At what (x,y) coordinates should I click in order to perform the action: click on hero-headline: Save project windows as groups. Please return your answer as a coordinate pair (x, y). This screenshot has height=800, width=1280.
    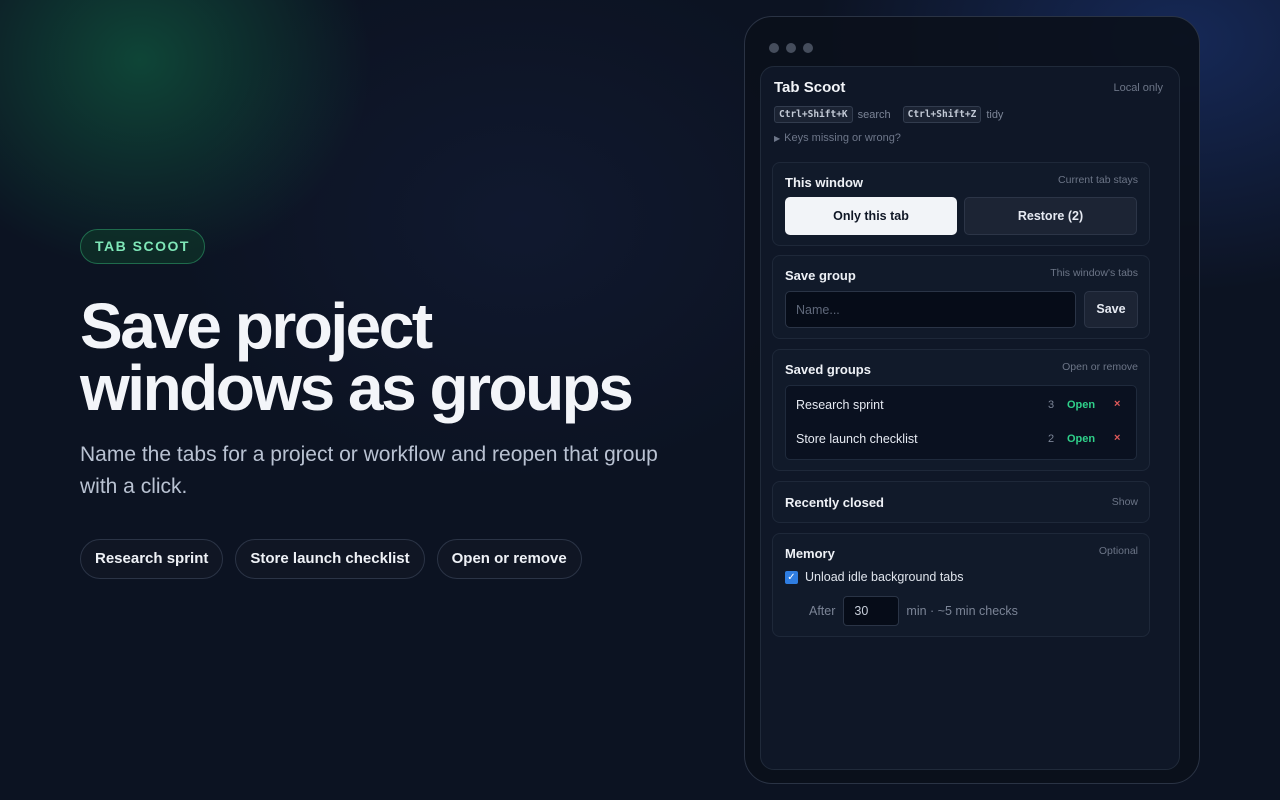
    Looking at the image, I should click on (390, 357).